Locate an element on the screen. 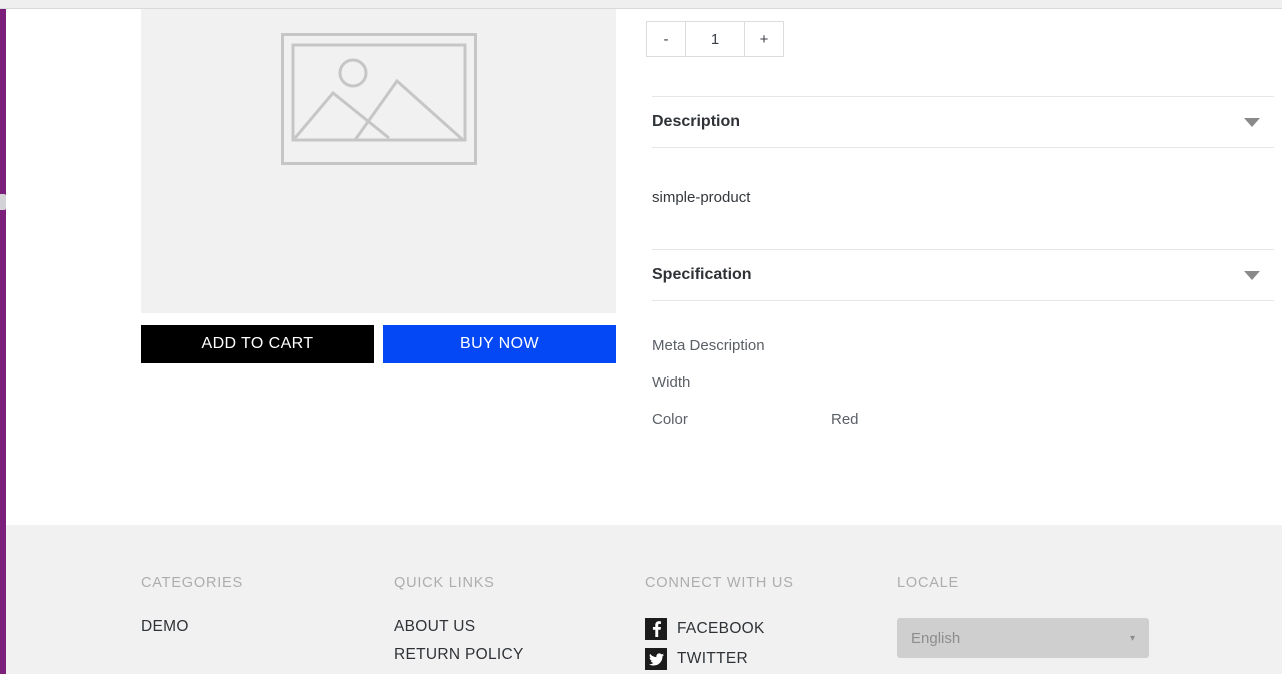  footer-heading-categories: CATEGORIES is located at coordinates (192, 583).